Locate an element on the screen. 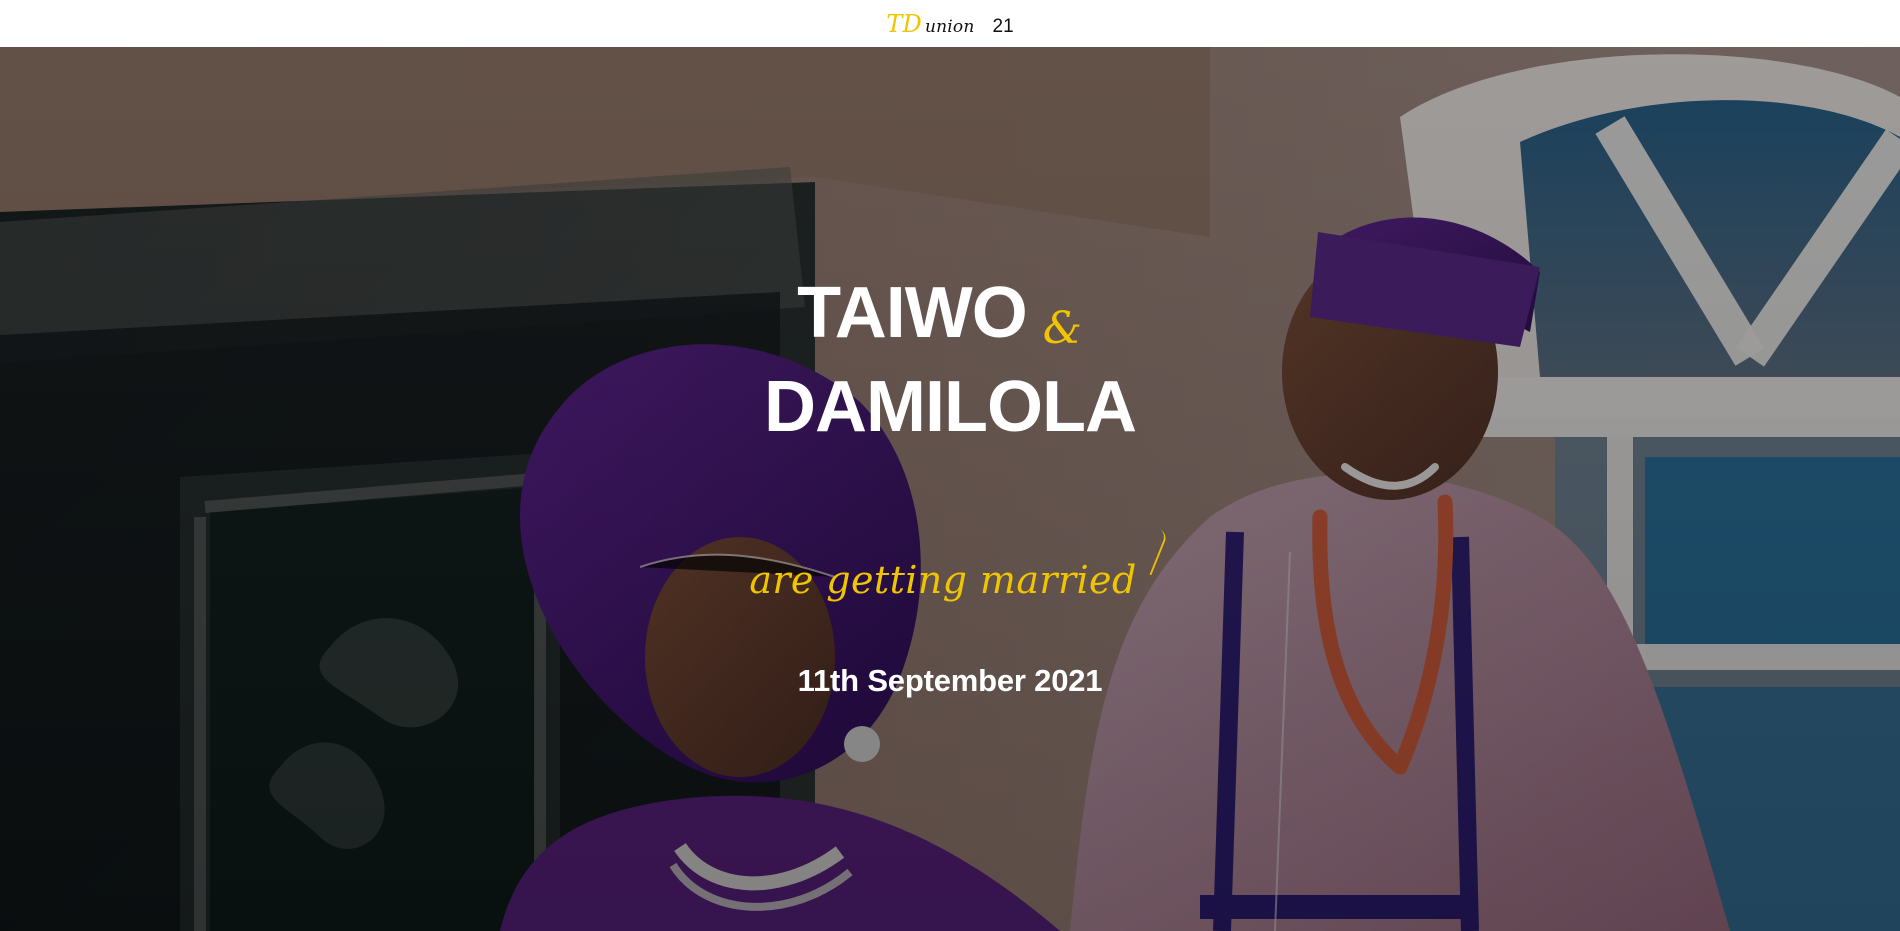 This screenshot has height=931, width=1900. logo-initials: TD is located at coordinates (904, 23).